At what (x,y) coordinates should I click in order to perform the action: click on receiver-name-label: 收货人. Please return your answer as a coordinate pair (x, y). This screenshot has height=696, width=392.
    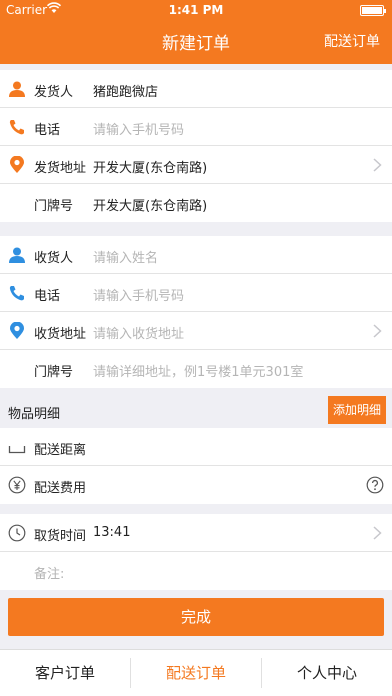
    Looking at the image, I should click on (54, 258).